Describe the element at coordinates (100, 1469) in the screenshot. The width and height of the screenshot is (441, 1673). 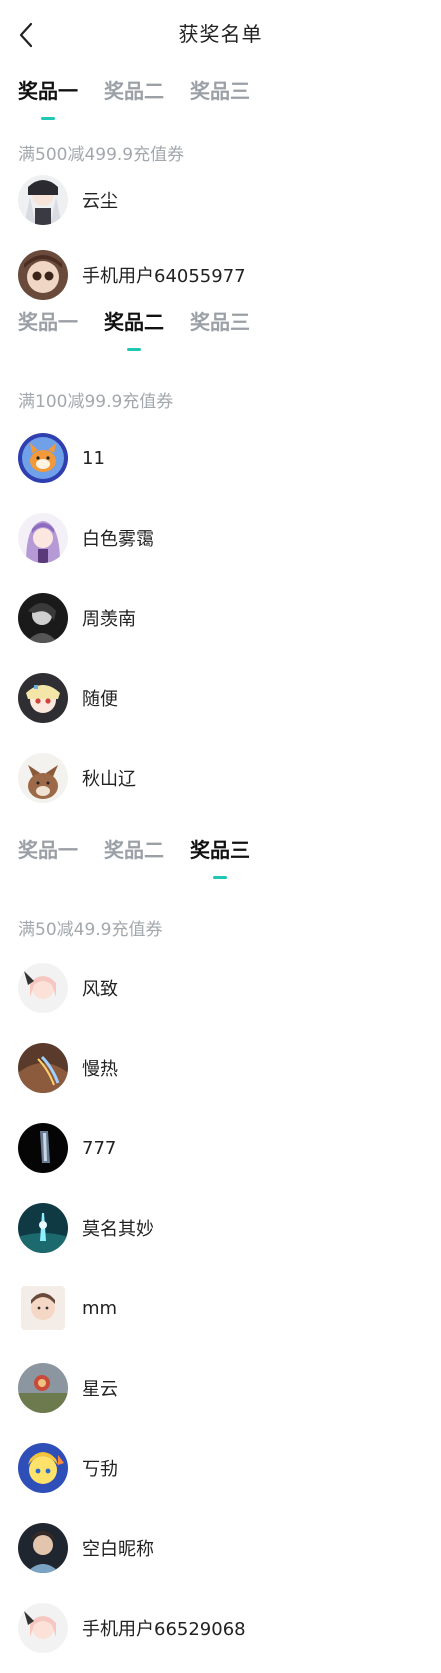
I see `winner-name: 丂劧` at that location.